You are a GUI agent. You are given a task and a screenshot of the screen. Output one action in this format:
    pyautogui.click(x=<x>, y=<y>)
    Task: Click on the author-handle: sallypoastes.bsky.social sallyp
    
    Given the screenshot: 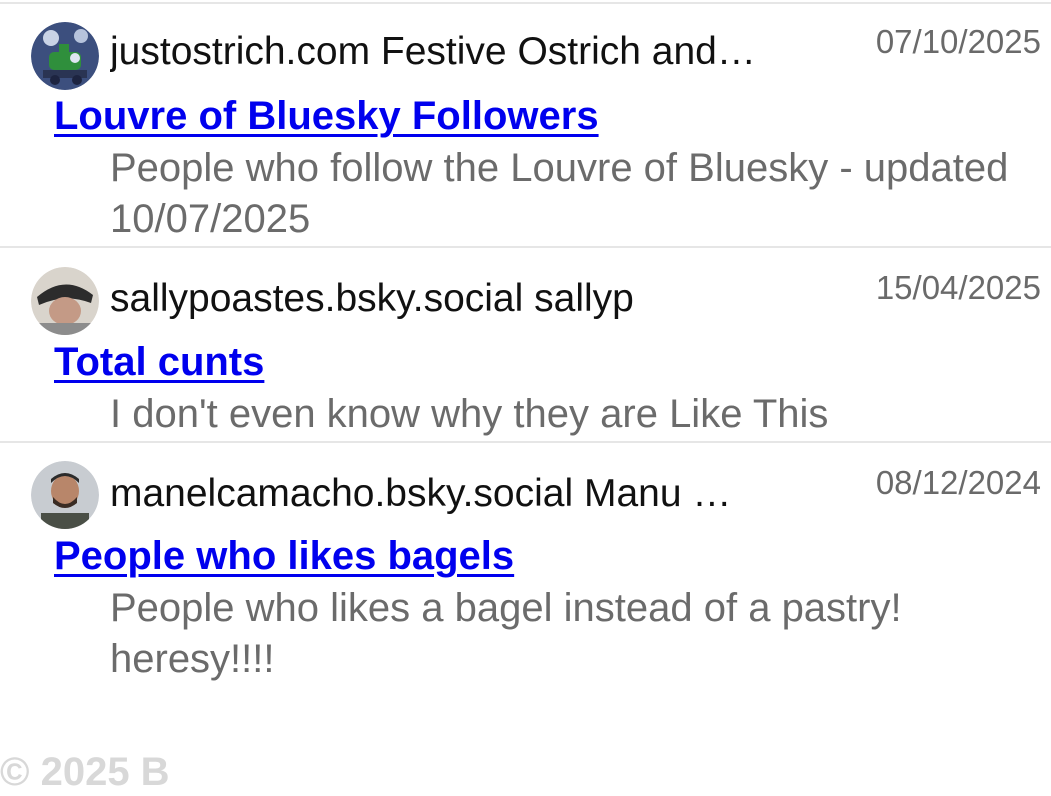 What is the action you would take?
    pyautogui.click(x=372, y=298)
    